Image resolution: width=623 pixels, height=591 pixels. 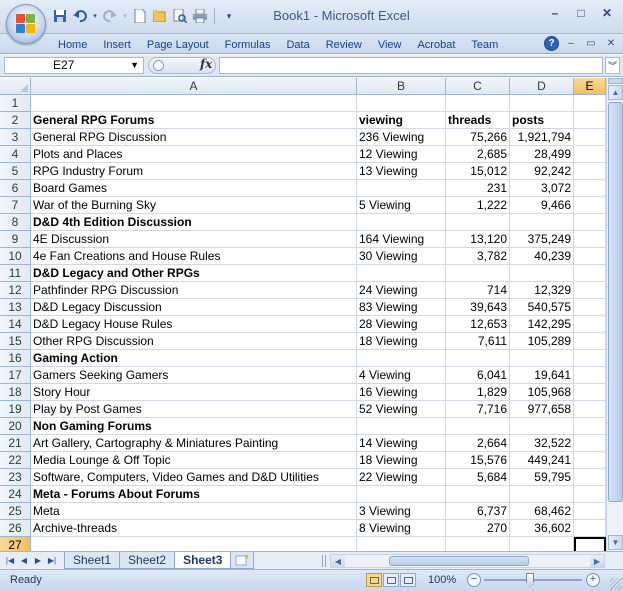 I want to click on normal-view-icon, so click(x=374, y=580).